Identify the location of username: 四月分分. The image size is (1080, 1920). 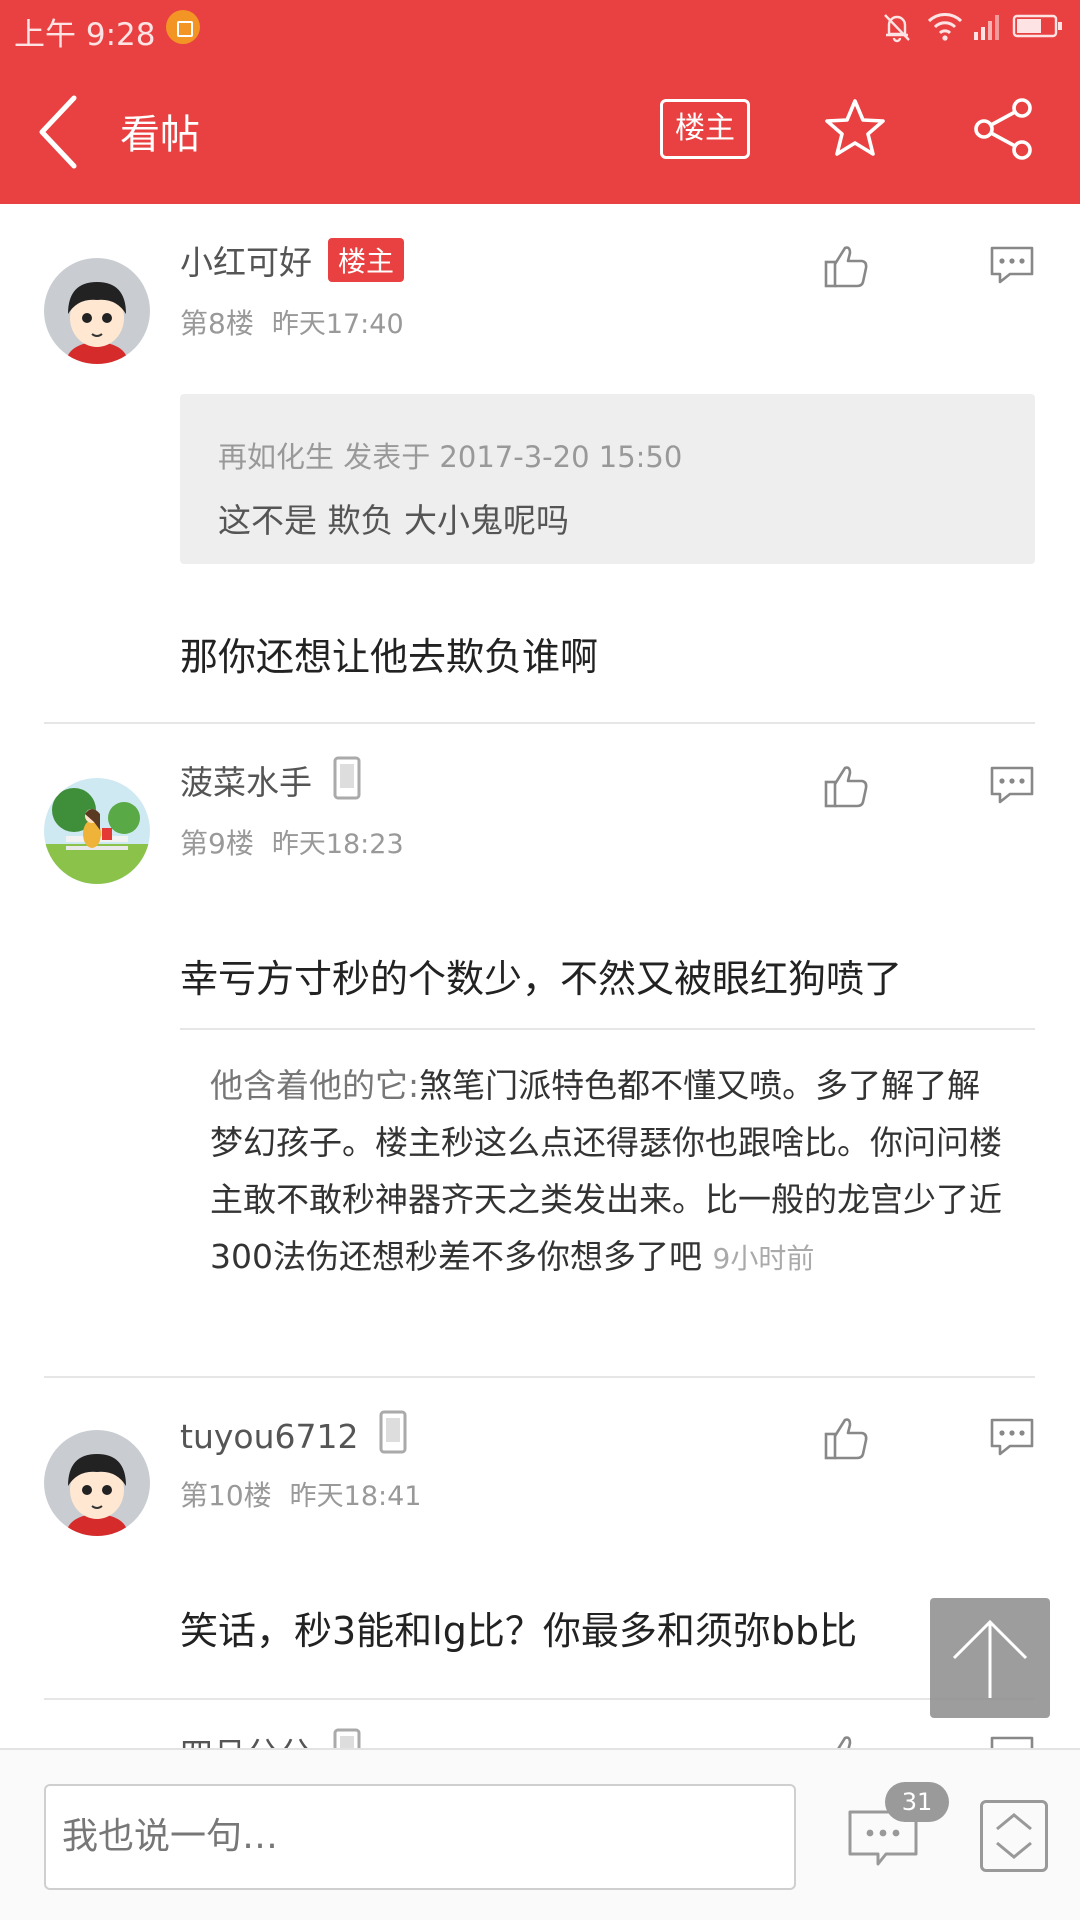
(271, 1738).